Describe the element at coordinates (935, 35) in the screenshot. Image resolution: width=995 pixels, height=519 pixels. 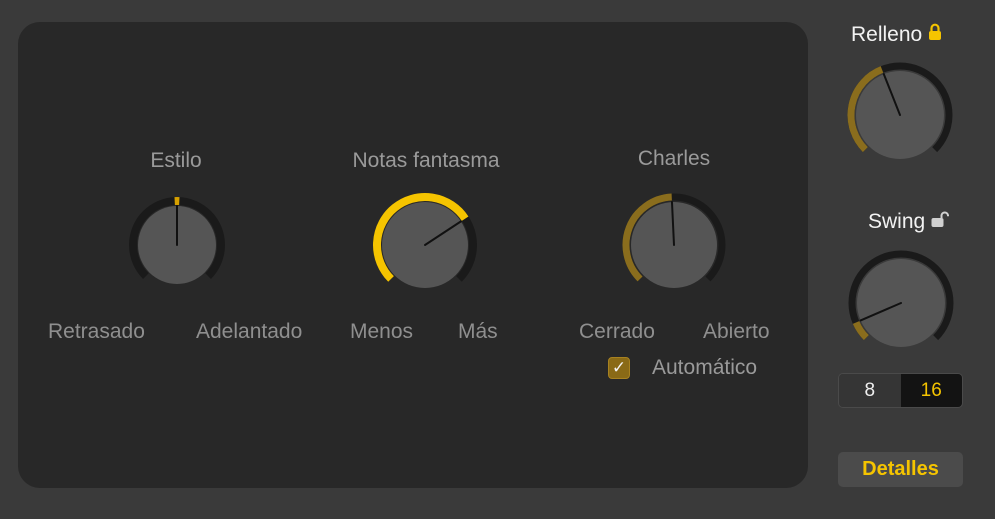
I see `lock-closed-icon` at that location.